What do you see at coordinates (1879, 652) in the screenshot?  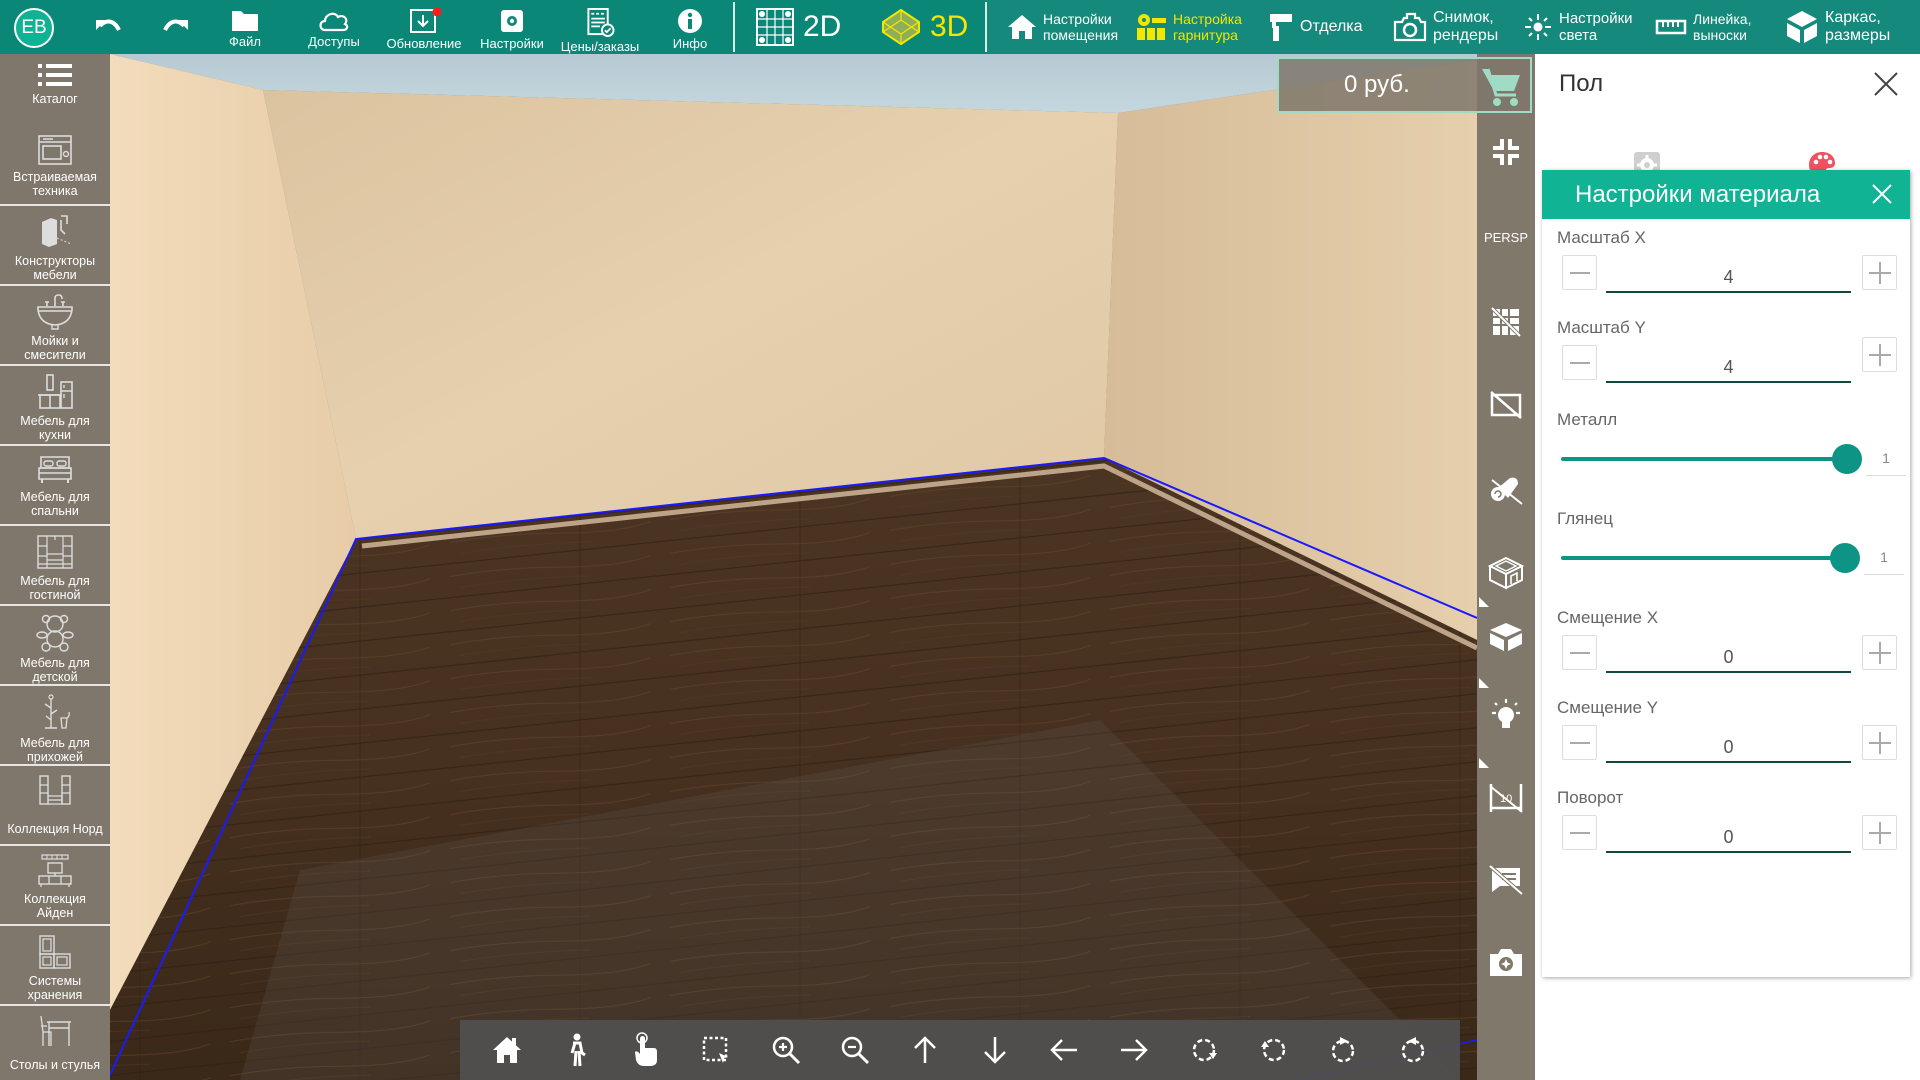 I see `offset-x-increment-button` at bounding box center [1879, 652].